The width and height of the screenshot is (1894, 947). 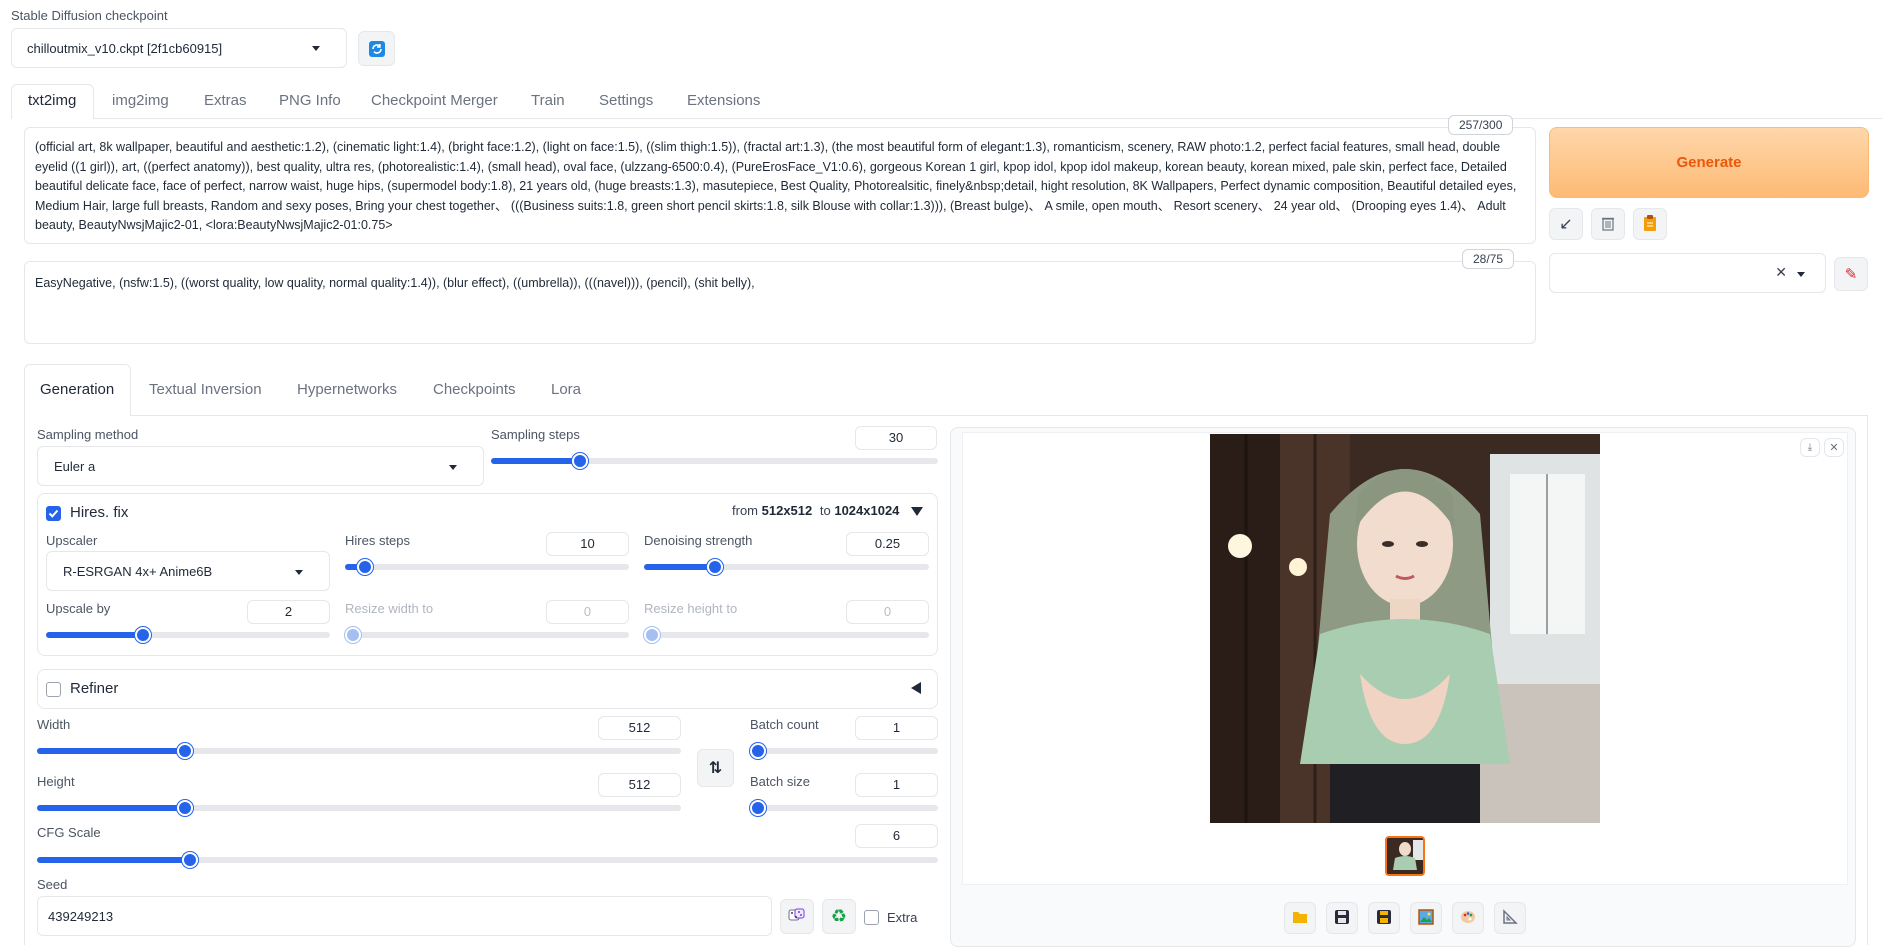 I want to click on refiner-label: Refiner, so click(x=94, y=688).